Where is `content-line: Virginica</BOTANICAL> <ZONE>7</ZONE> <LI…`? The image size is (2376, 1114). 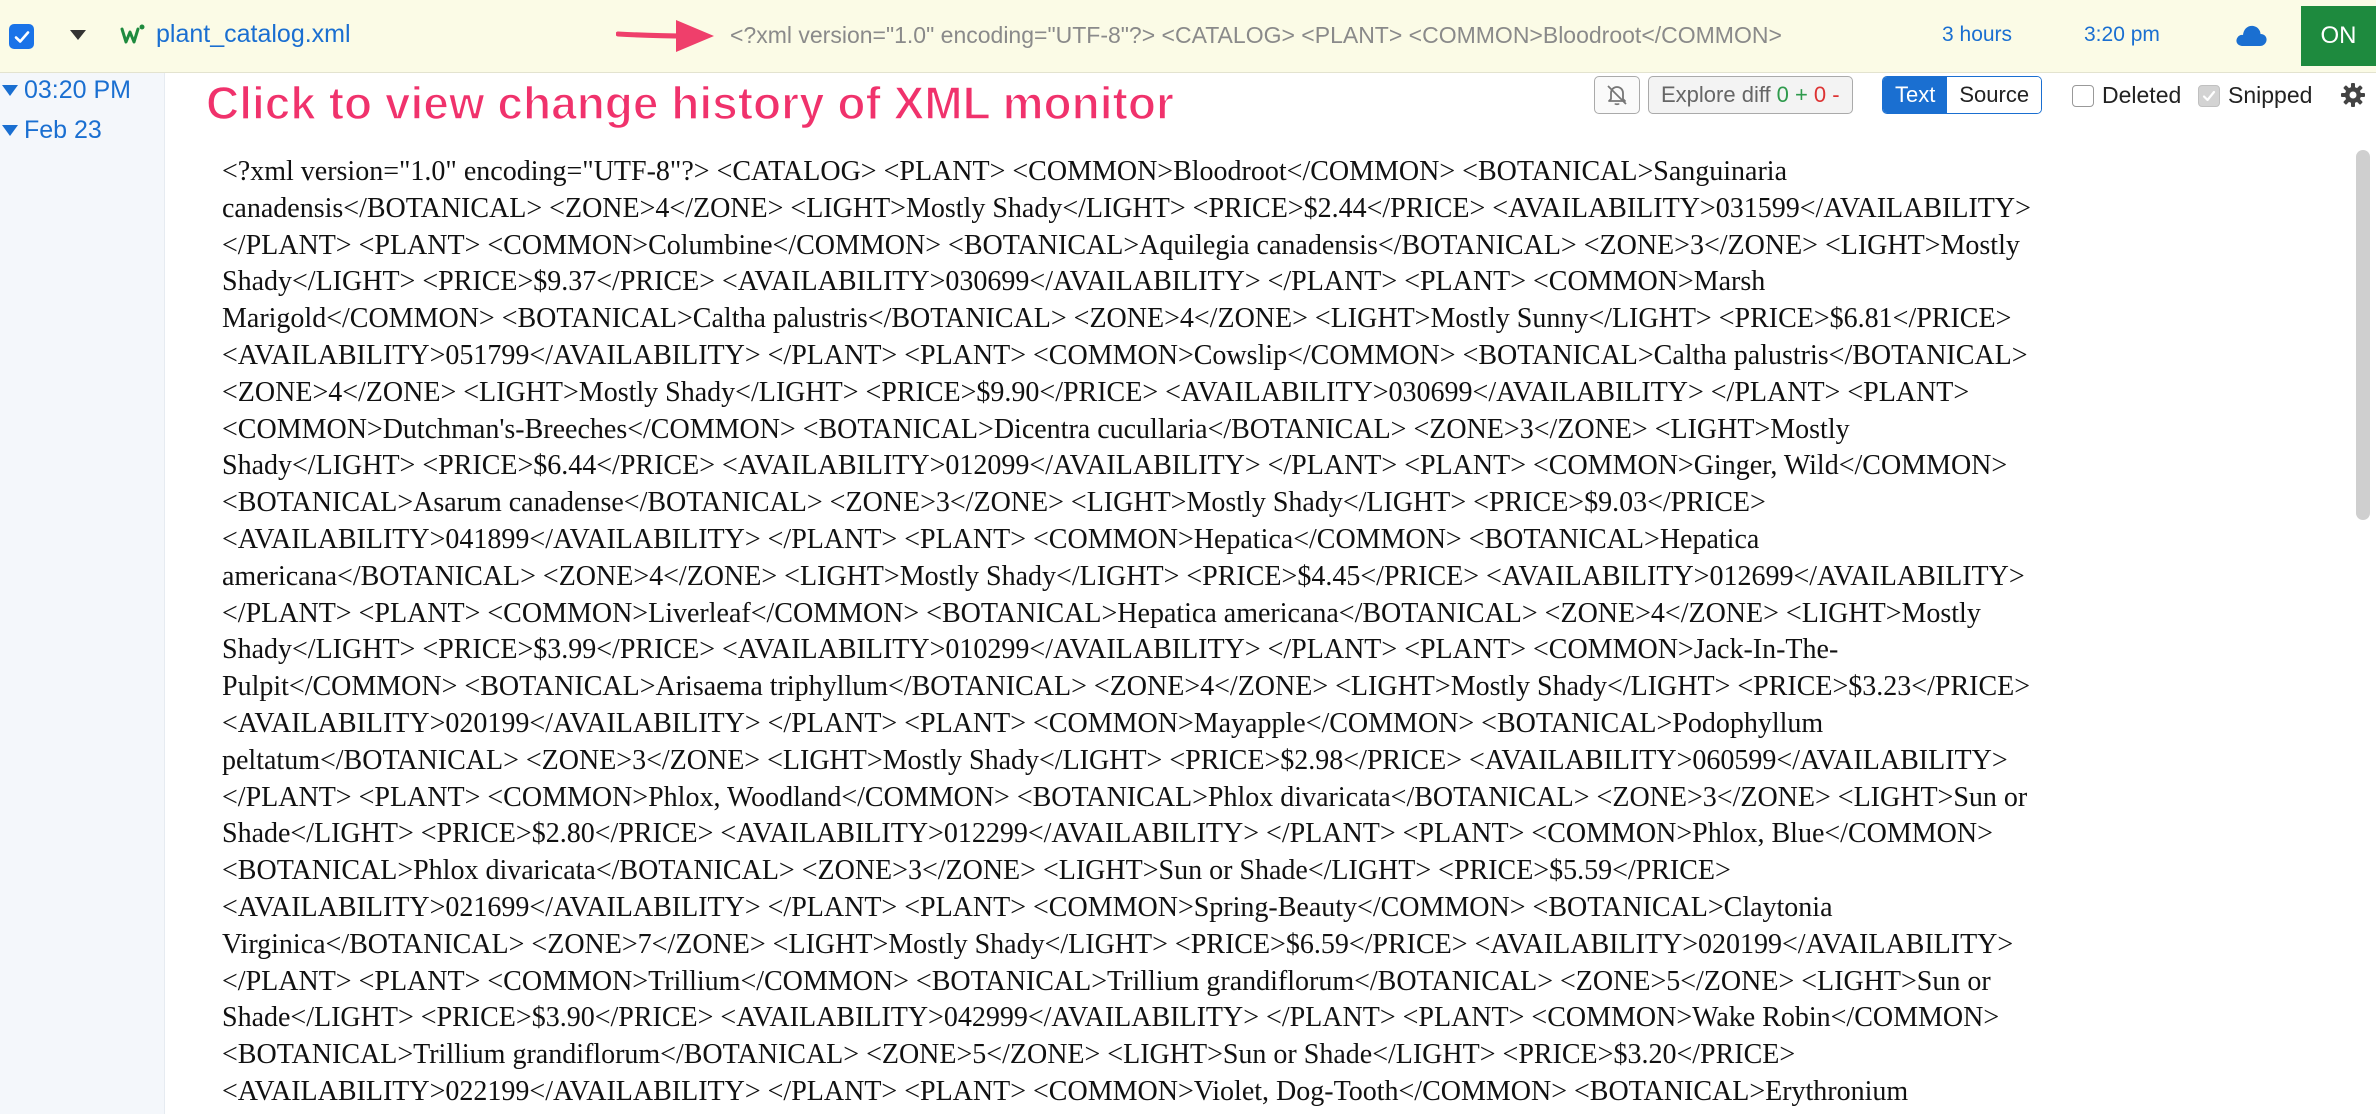
content-line: Virginica</BOTANICAL> <ZONE>7</ZONE> <LI… is located at coordinates (1118, 944).